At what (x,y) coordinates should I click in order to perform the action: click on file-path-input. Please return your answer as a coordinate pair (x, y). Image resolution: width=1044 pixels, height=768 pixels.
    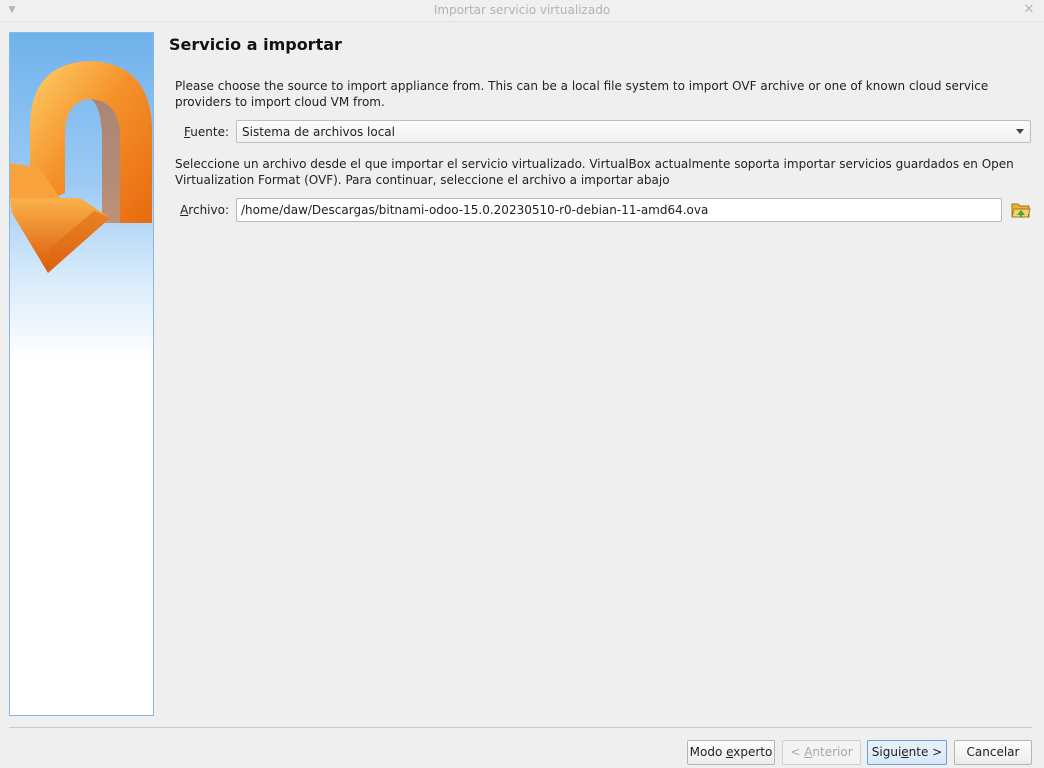
    Looking at the image, I should click on (619, 210).